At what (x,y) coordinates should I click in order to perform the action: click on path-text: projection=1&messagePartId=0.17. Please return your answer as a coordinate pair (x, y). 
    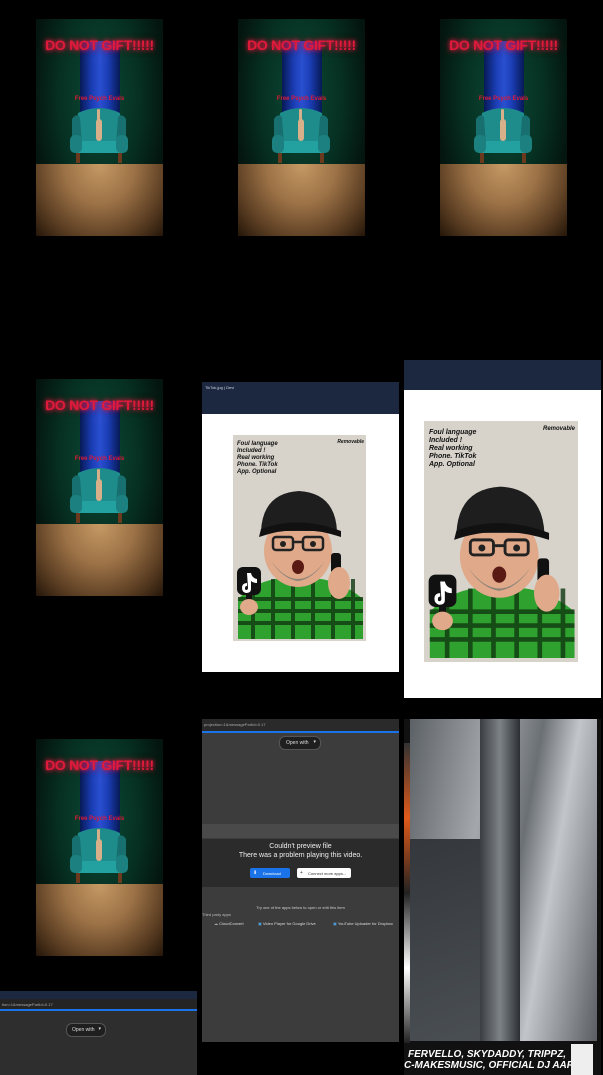
    Looking at the image, I should click on (235, 724).